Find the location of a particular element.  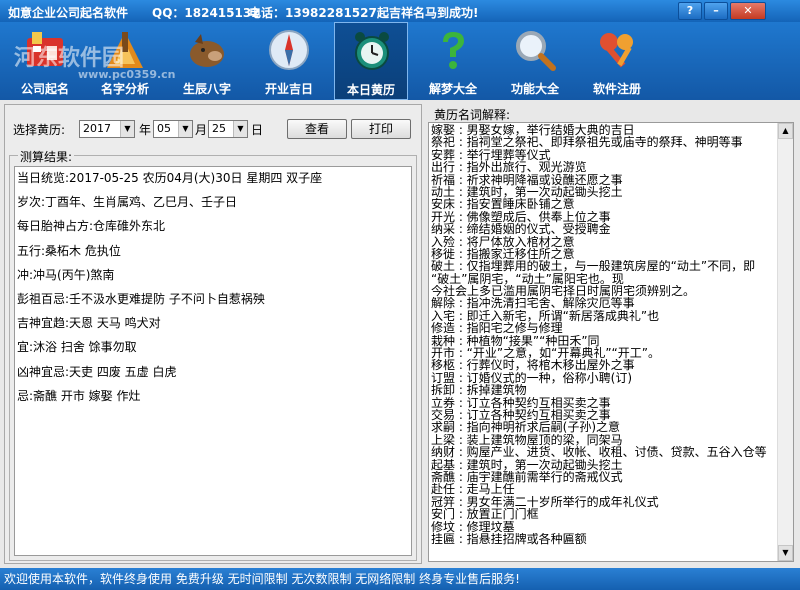

glossary-line: 祈福 : 祈求神明降福或设醮还愿之事 is located at coordinates (527, 179).